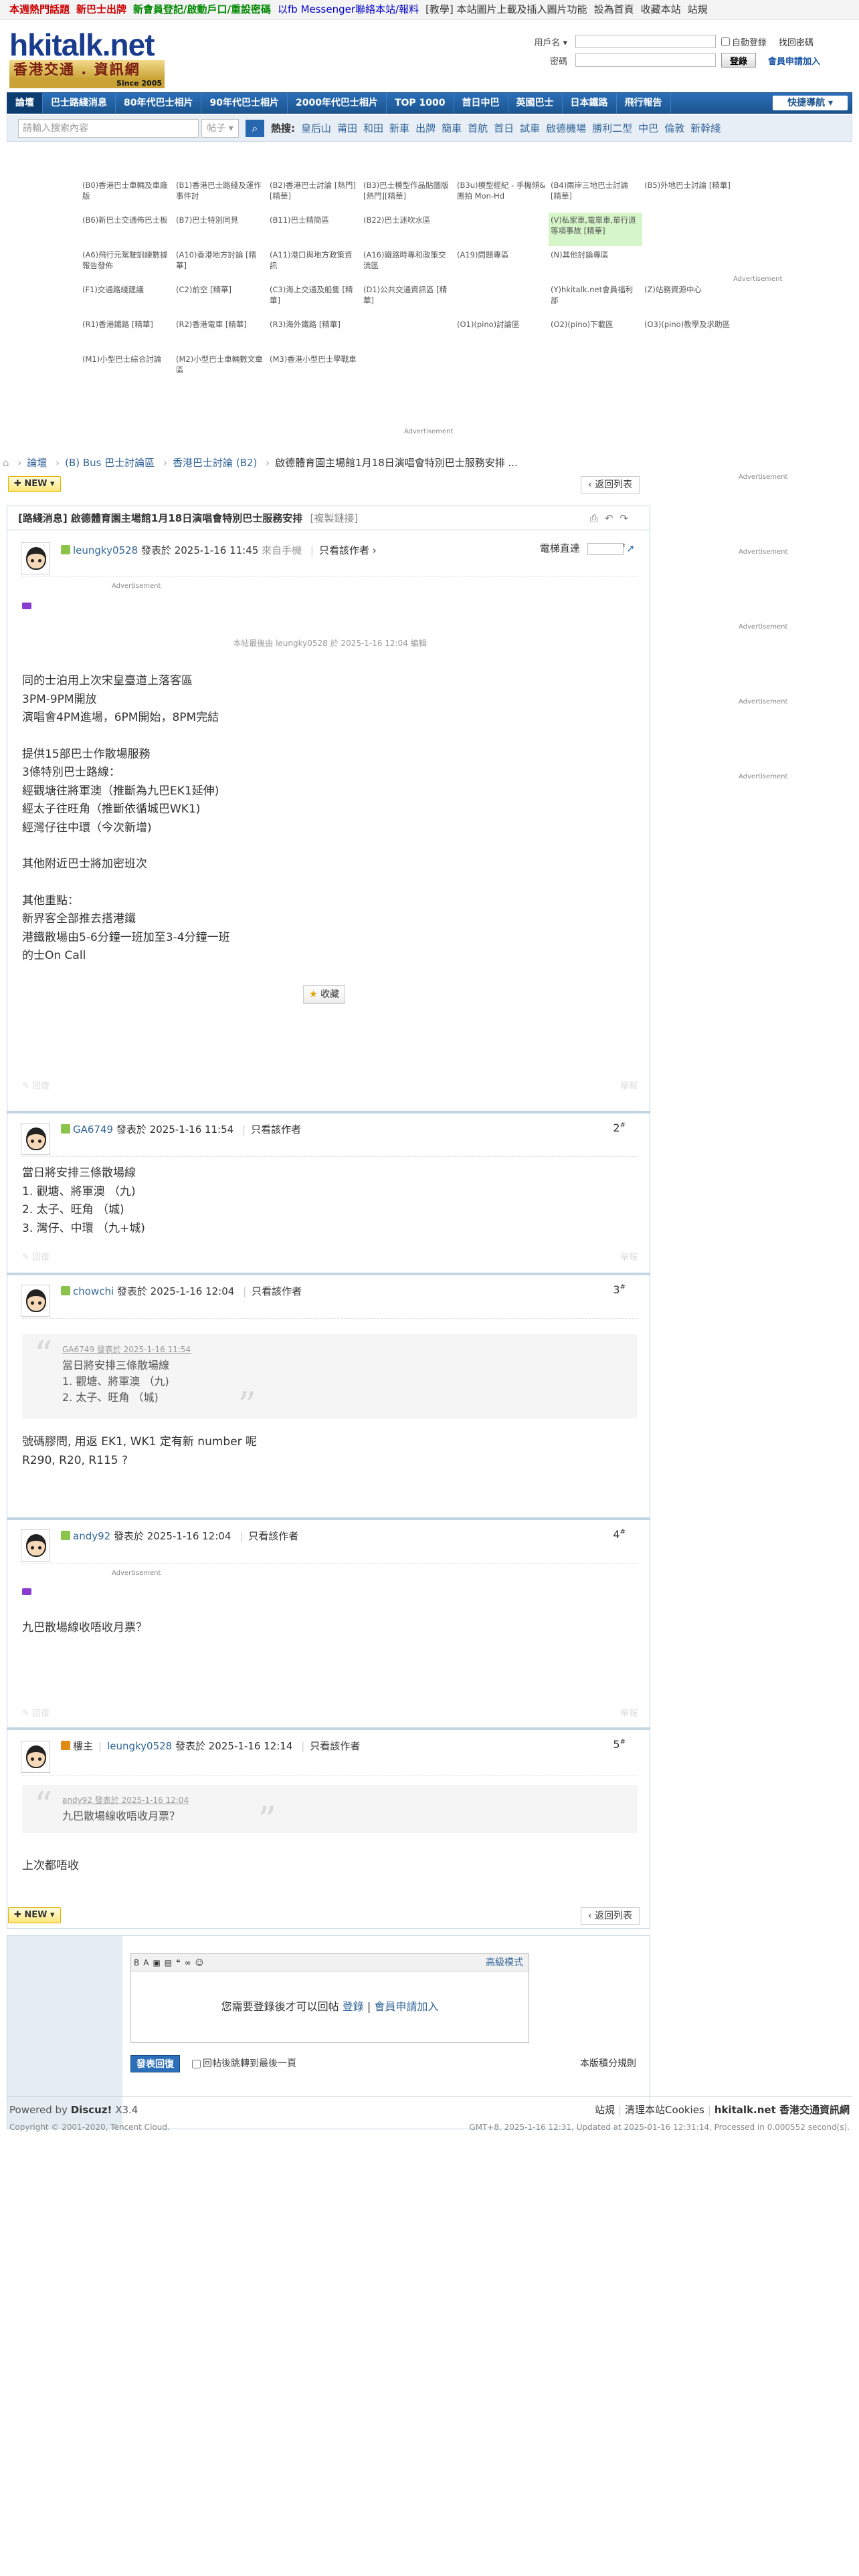 The height and width of the screenshot is (2576, 859). Describe the element at coordinates (597, 518) in the screenshot. I see `print-icon: ⎙` at that location.